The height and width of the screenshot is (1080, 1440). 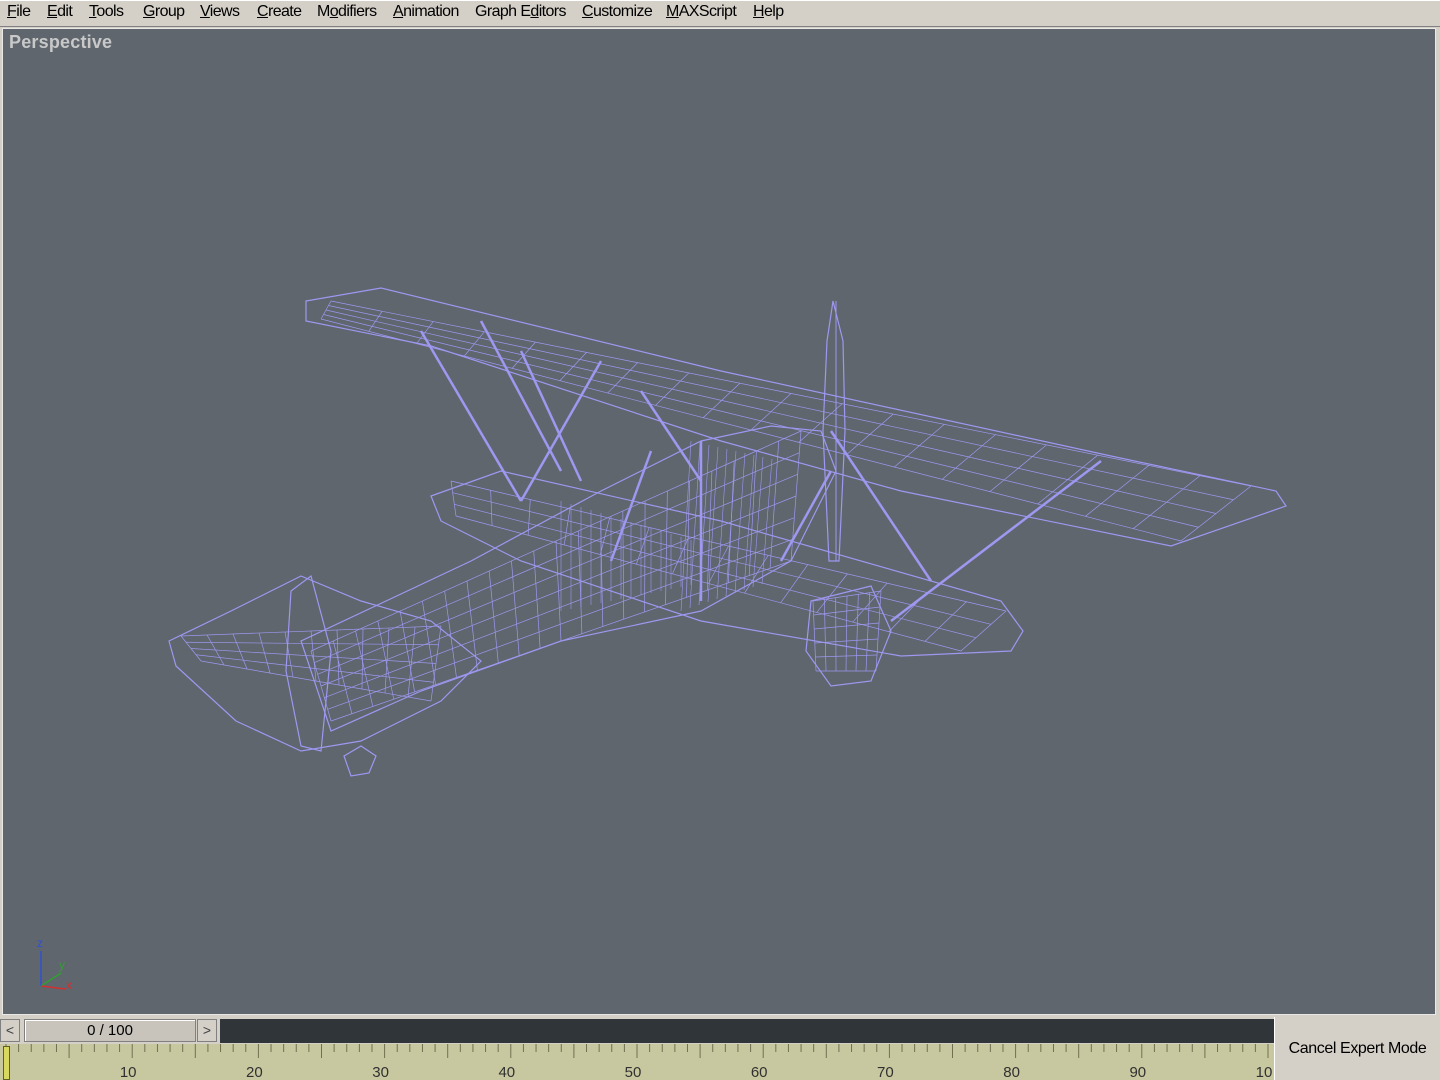 I want to click on ruler-label: 70, so click(x=885, y=1072).